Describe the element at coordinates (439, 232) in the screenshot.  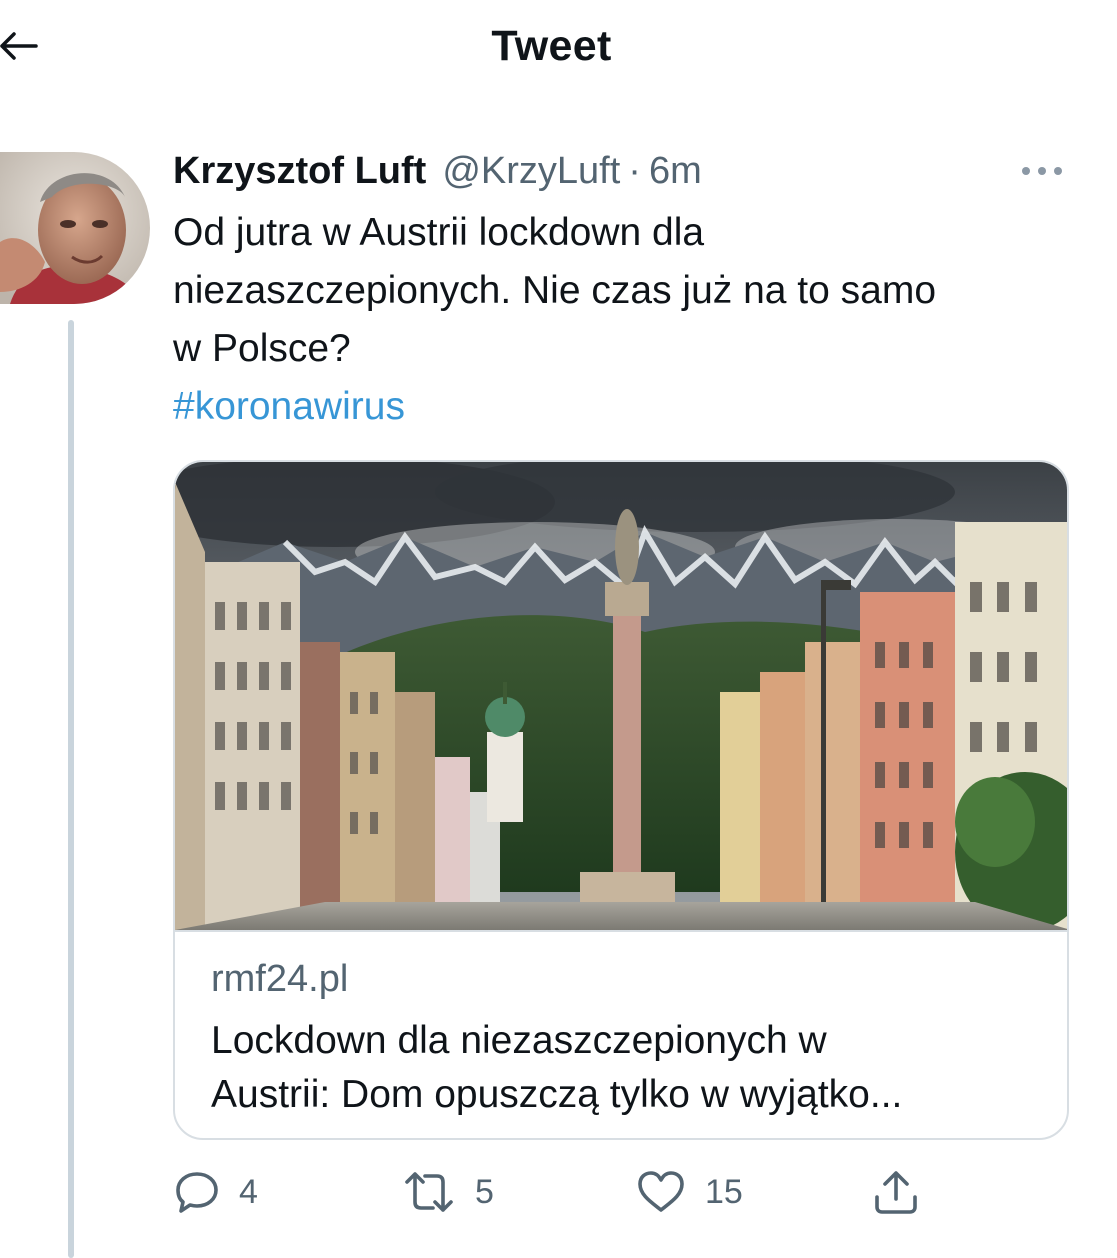
I see `tweet-text-line: Od jutra w Austrii lockdown dla` at that location.